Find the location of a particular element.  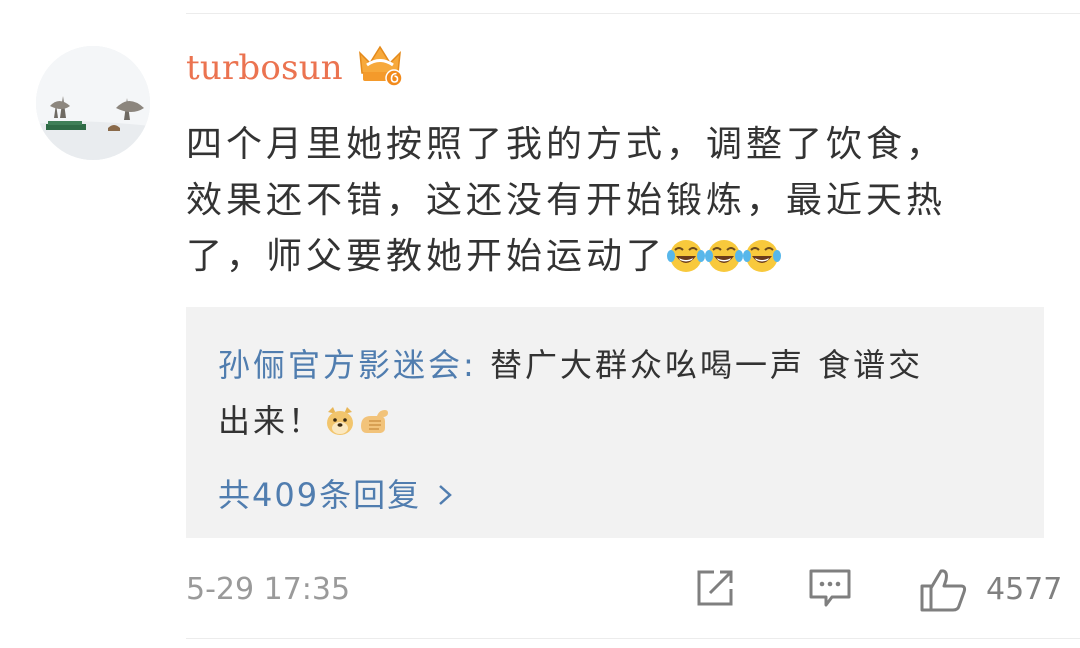

reply-author: 孙俪官方影迷会 is located at coordinates (340, 365).